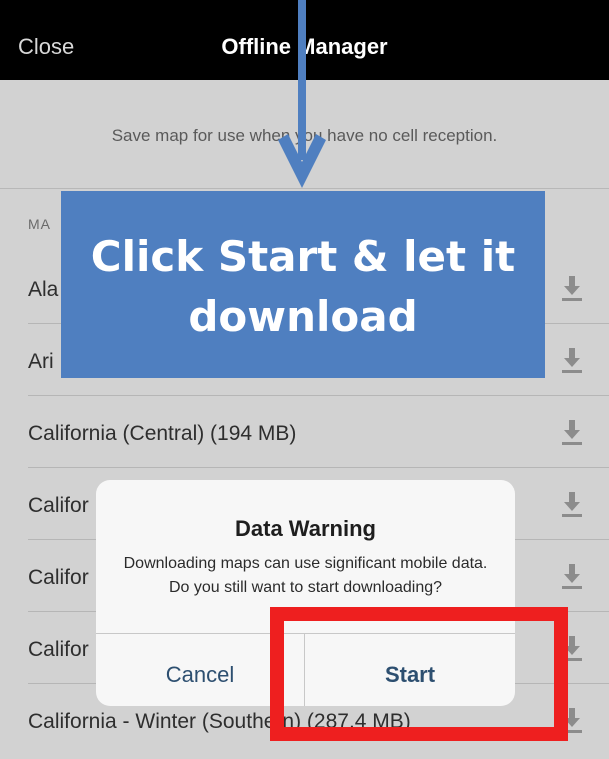  What do you see at coordinates (303, 256) in the screenshot?
I see `callout-line-1: Click Start & let it` at bounding box center [303, 256].